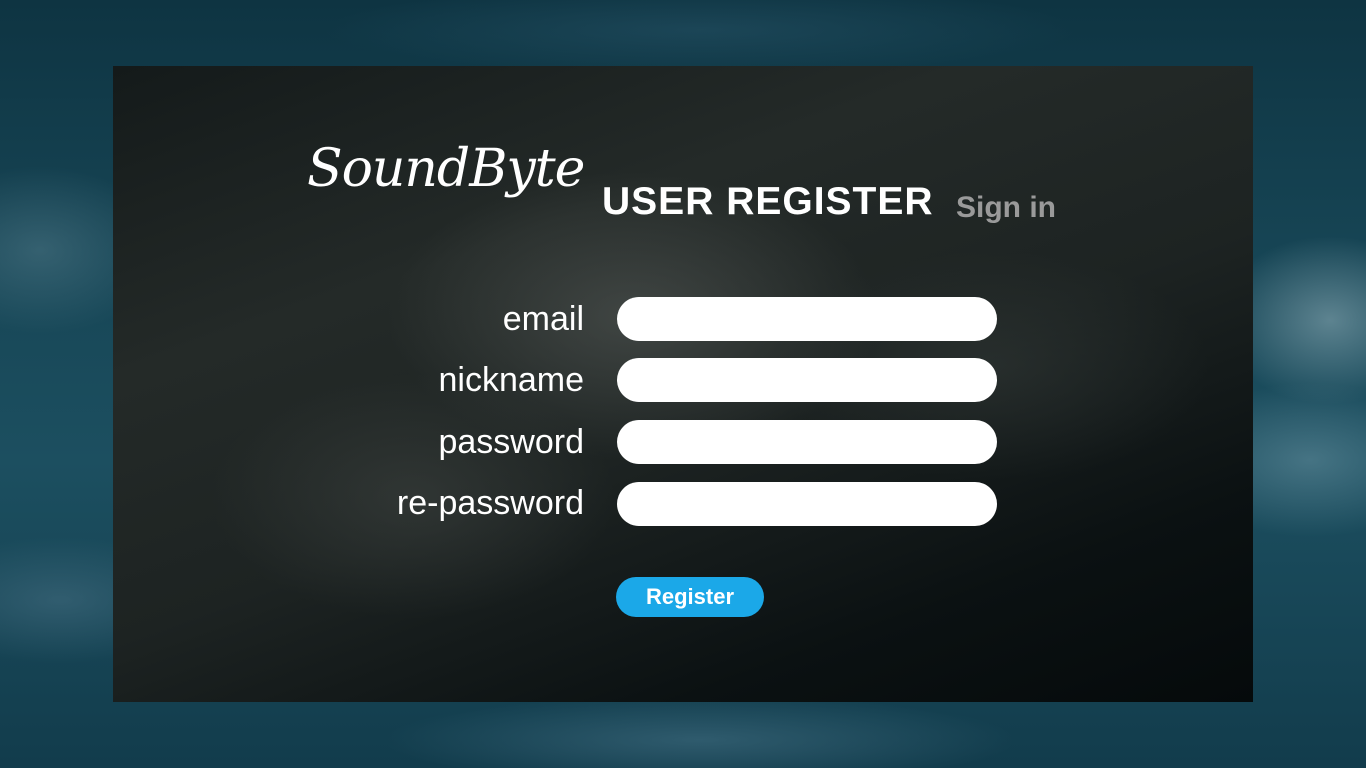 The image size is (1366, 768). Describe the element at coordinates (511, 442) in the screenshot. I see `password-label: password` at that location.